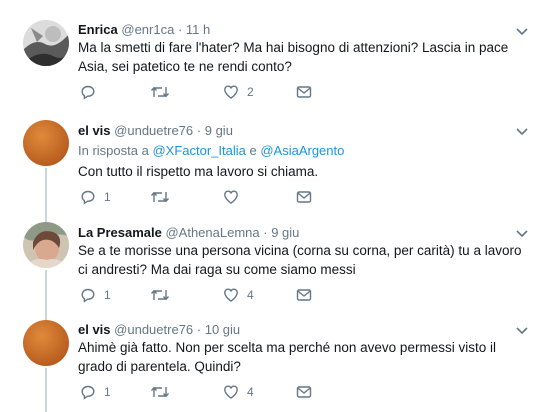  I want to click on like-button, so click(235, 197).